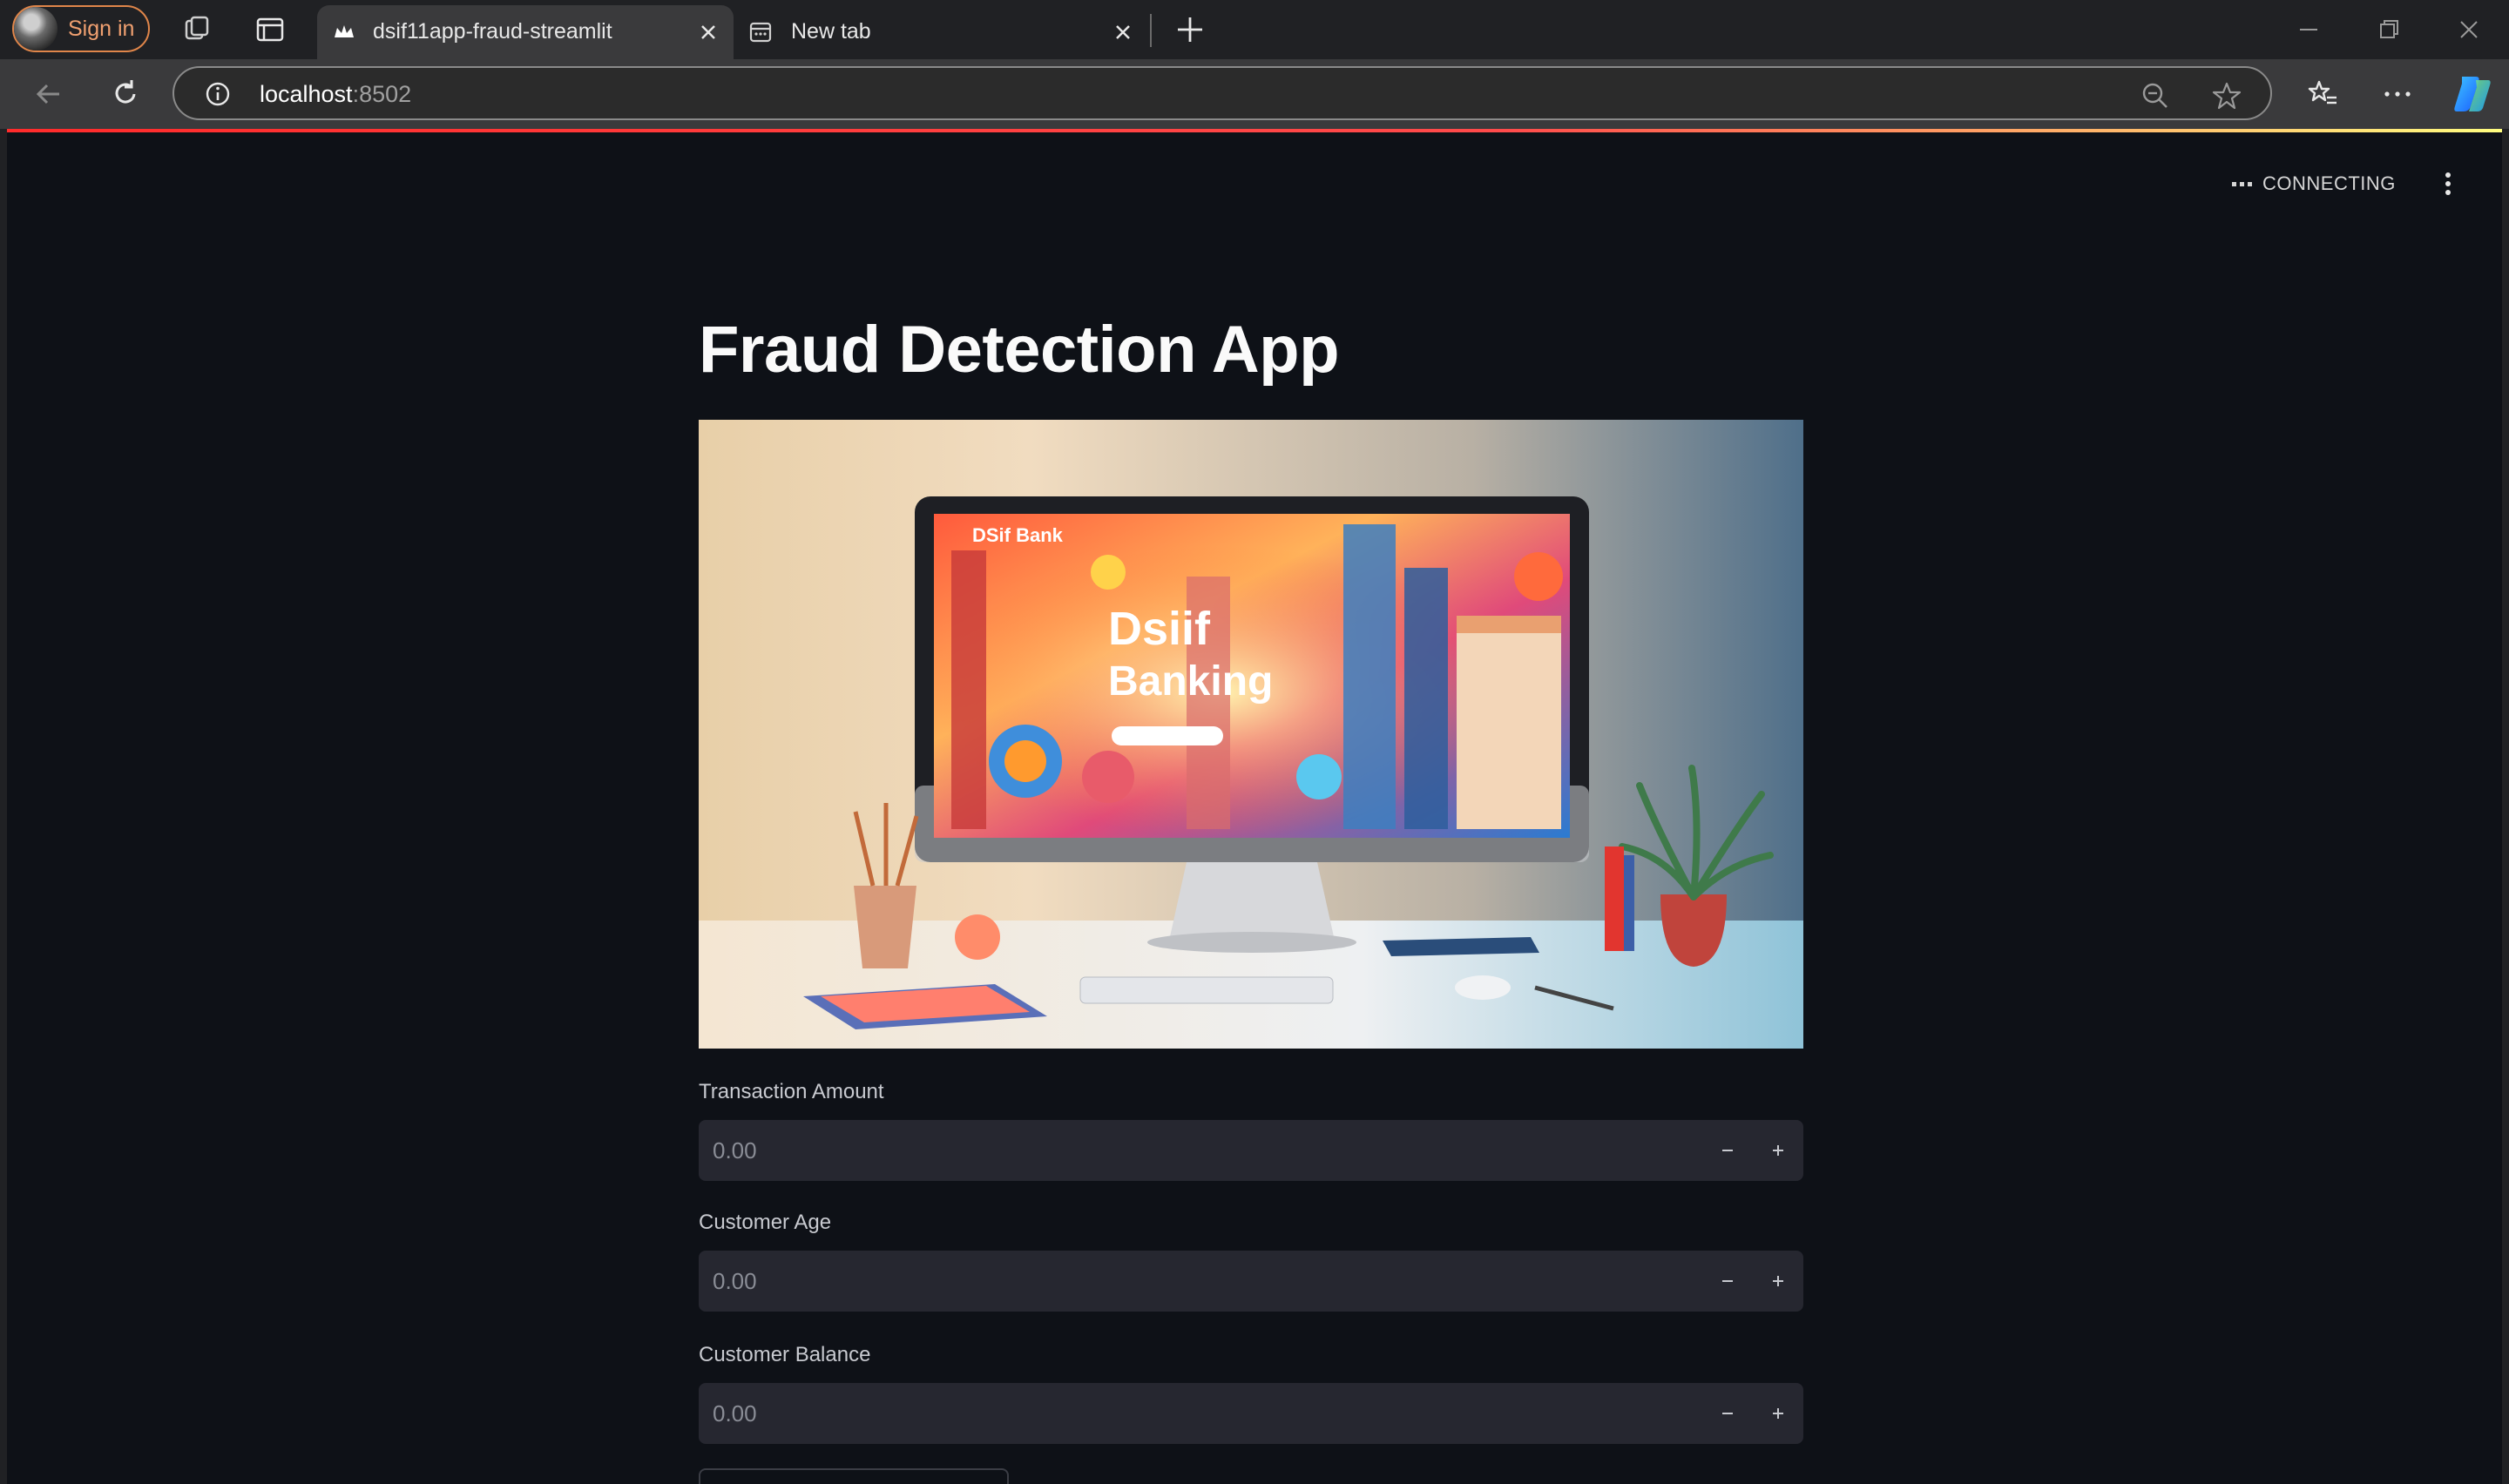 This screenshot has width=2509, height=1484. I want to click on tab-title: dsif11app-fraud-streamlit, so click(492, 32).